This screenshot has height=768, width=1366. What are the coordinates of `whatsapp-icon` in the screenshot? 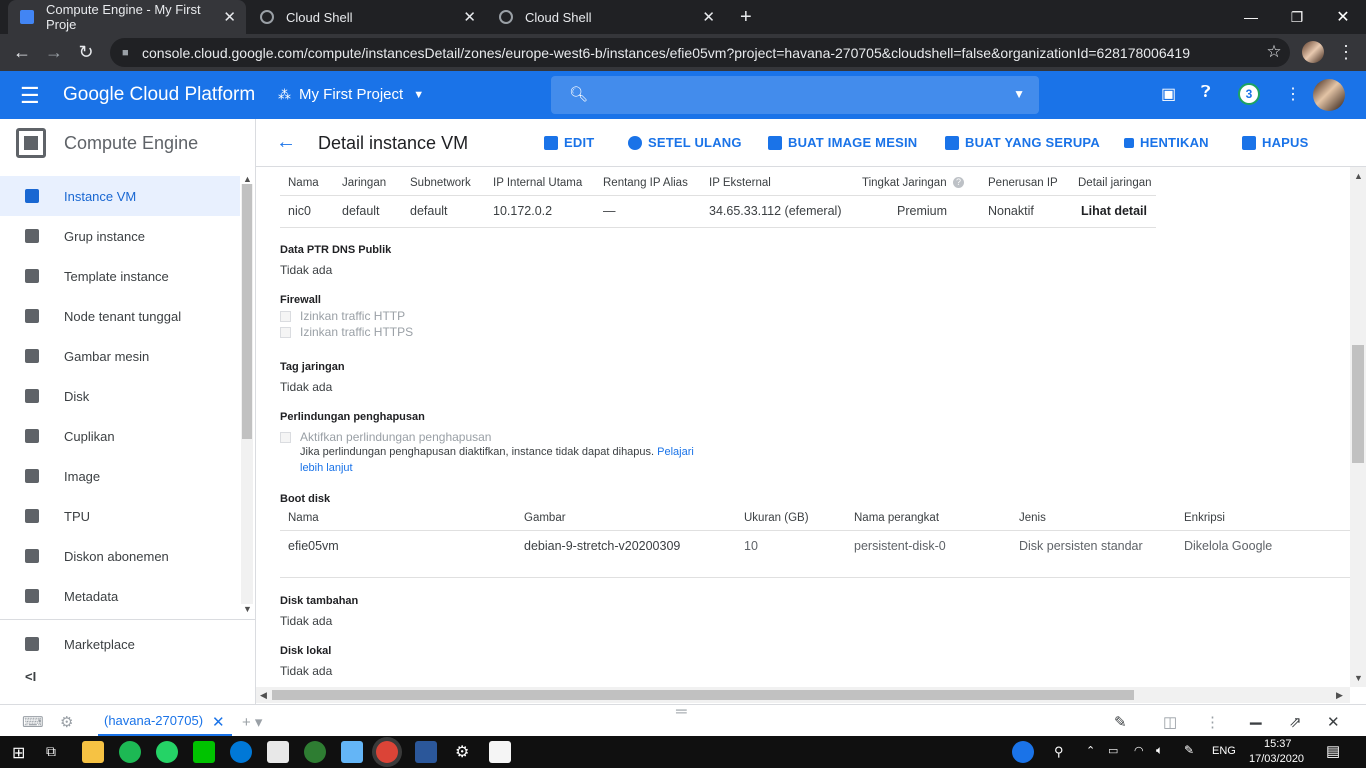 It's located at (167, 752).